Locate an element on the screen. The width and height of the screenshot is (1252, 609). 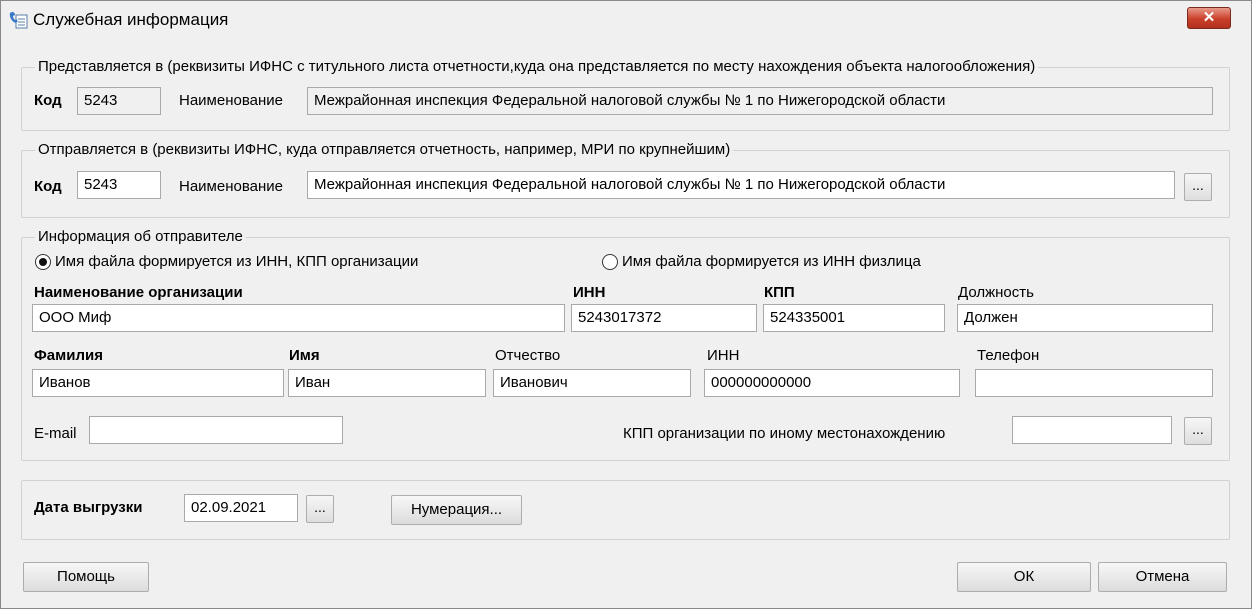
inn-input: 5243017372 is located at coordinates (664, 318).